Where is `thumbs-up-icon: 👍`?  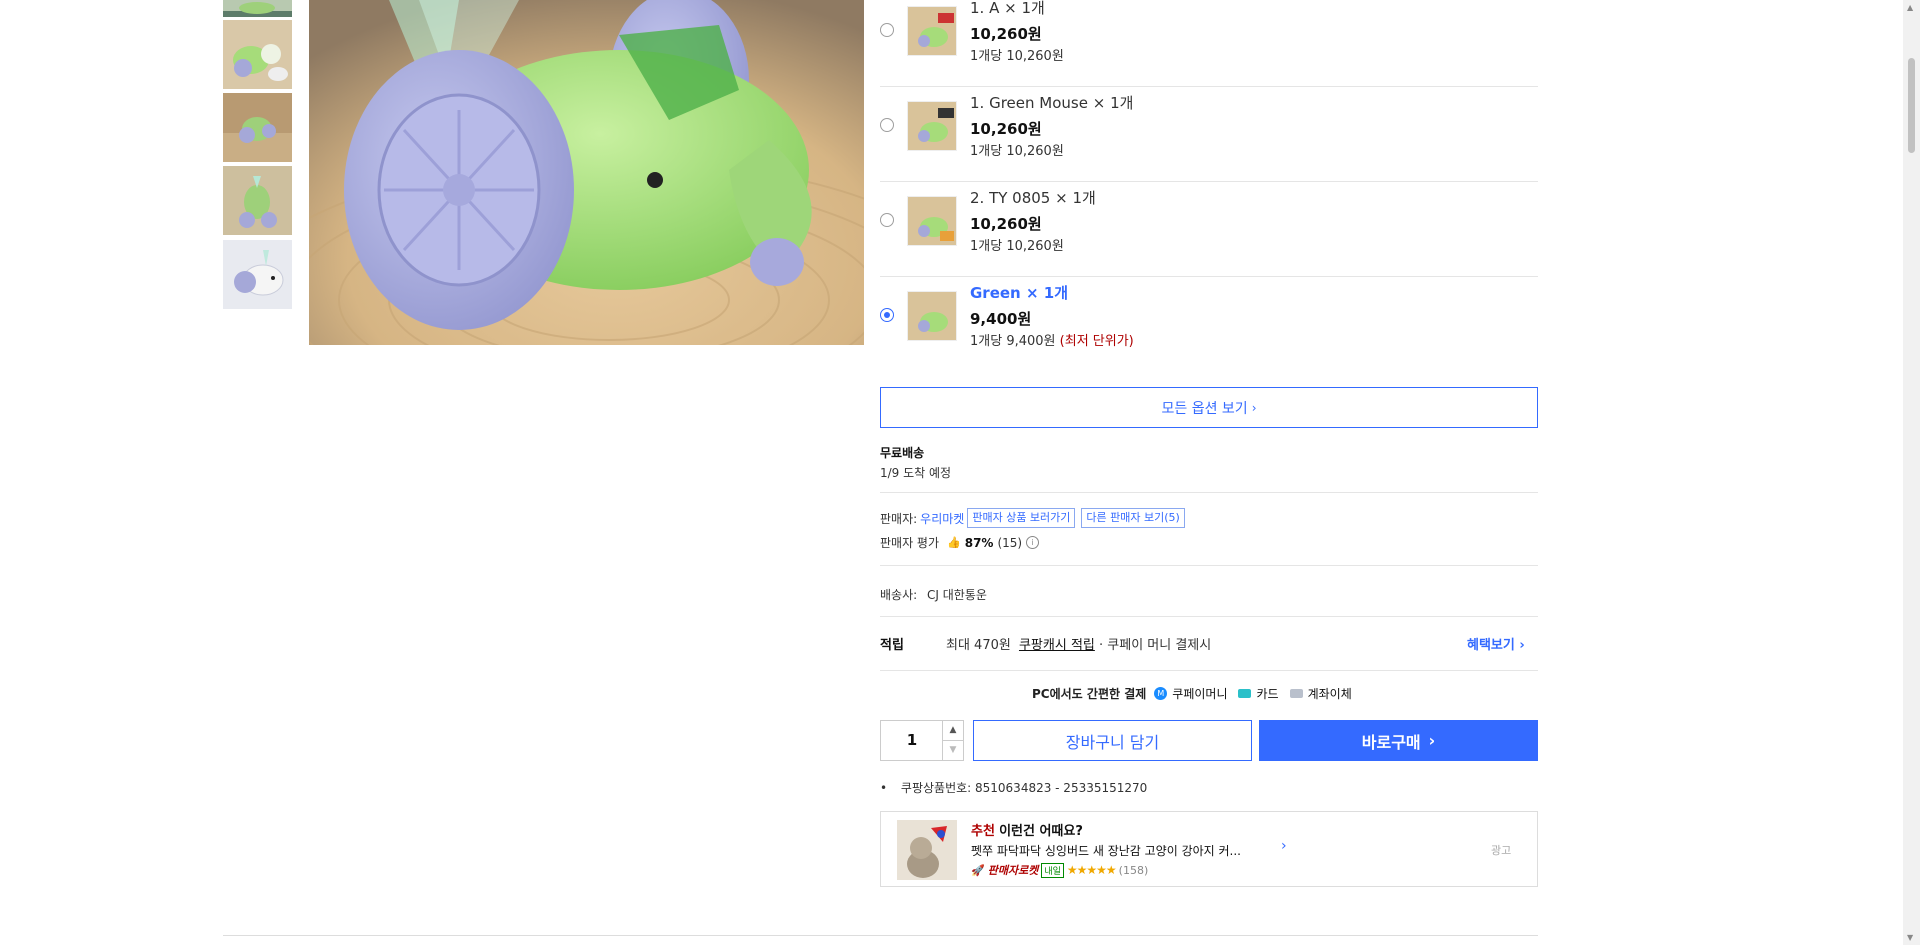
thumbs-up-icon: 👍 is located at coordinates (954, 542).